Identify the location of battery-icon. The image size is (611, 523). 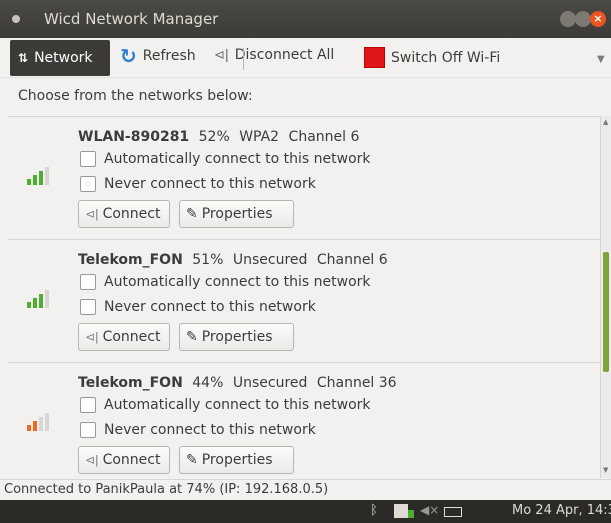
(453, 512).